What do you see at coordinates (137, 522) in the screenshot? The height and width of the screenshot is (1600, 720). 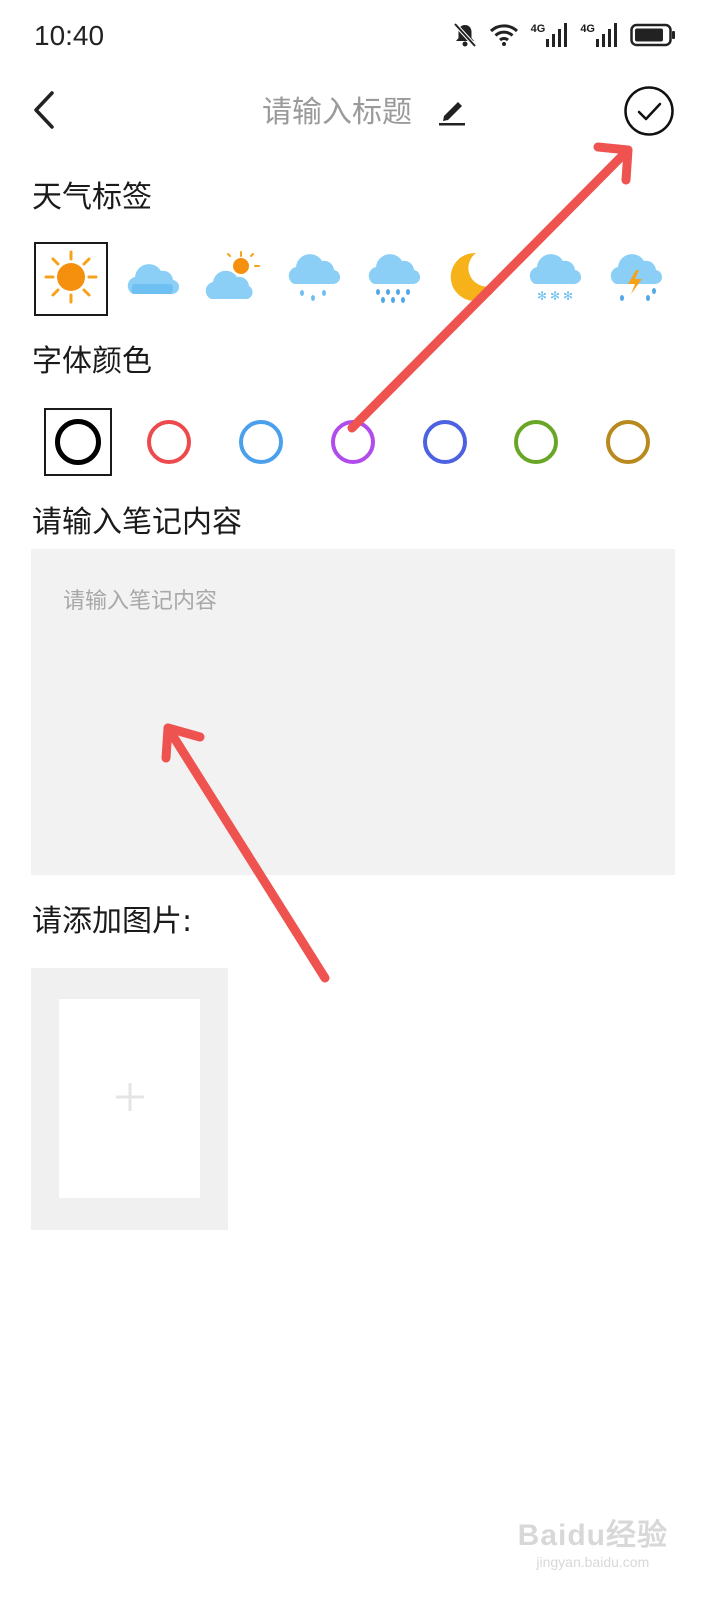 I see `content-section-label: 请输入笔记内容` at bounding box center [137, 522].